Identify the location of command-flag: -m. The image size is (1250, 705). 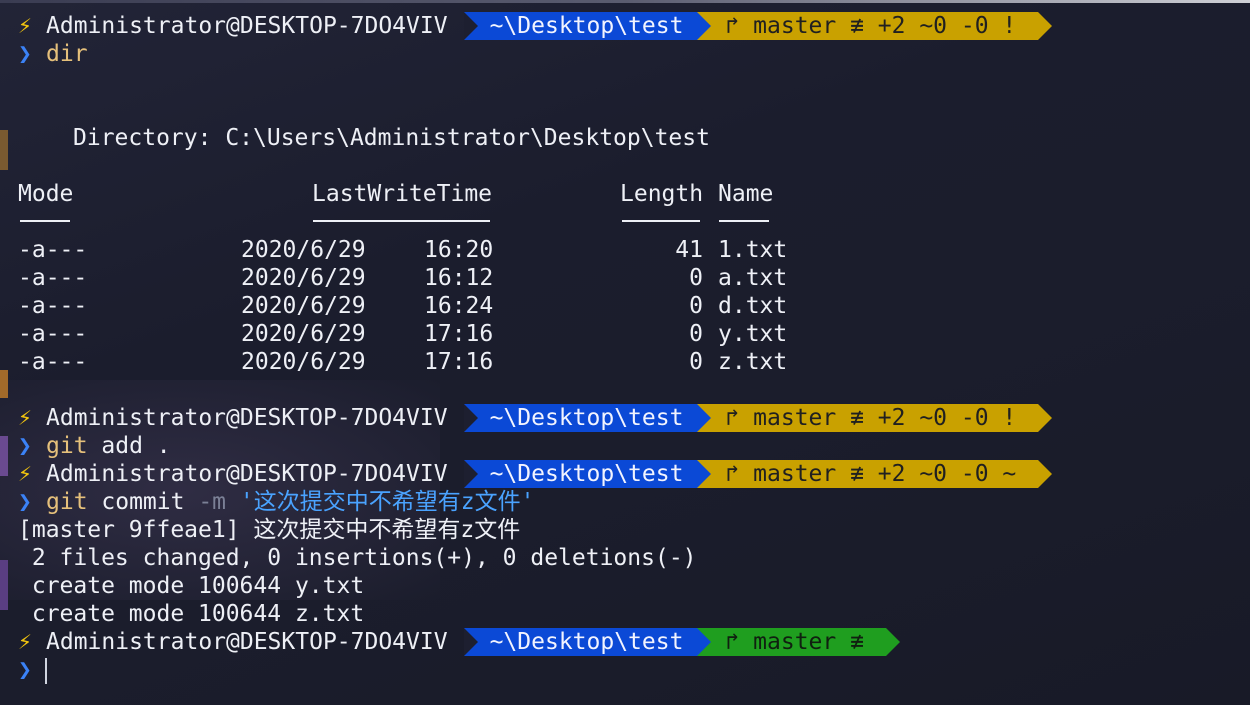
(212, 502).